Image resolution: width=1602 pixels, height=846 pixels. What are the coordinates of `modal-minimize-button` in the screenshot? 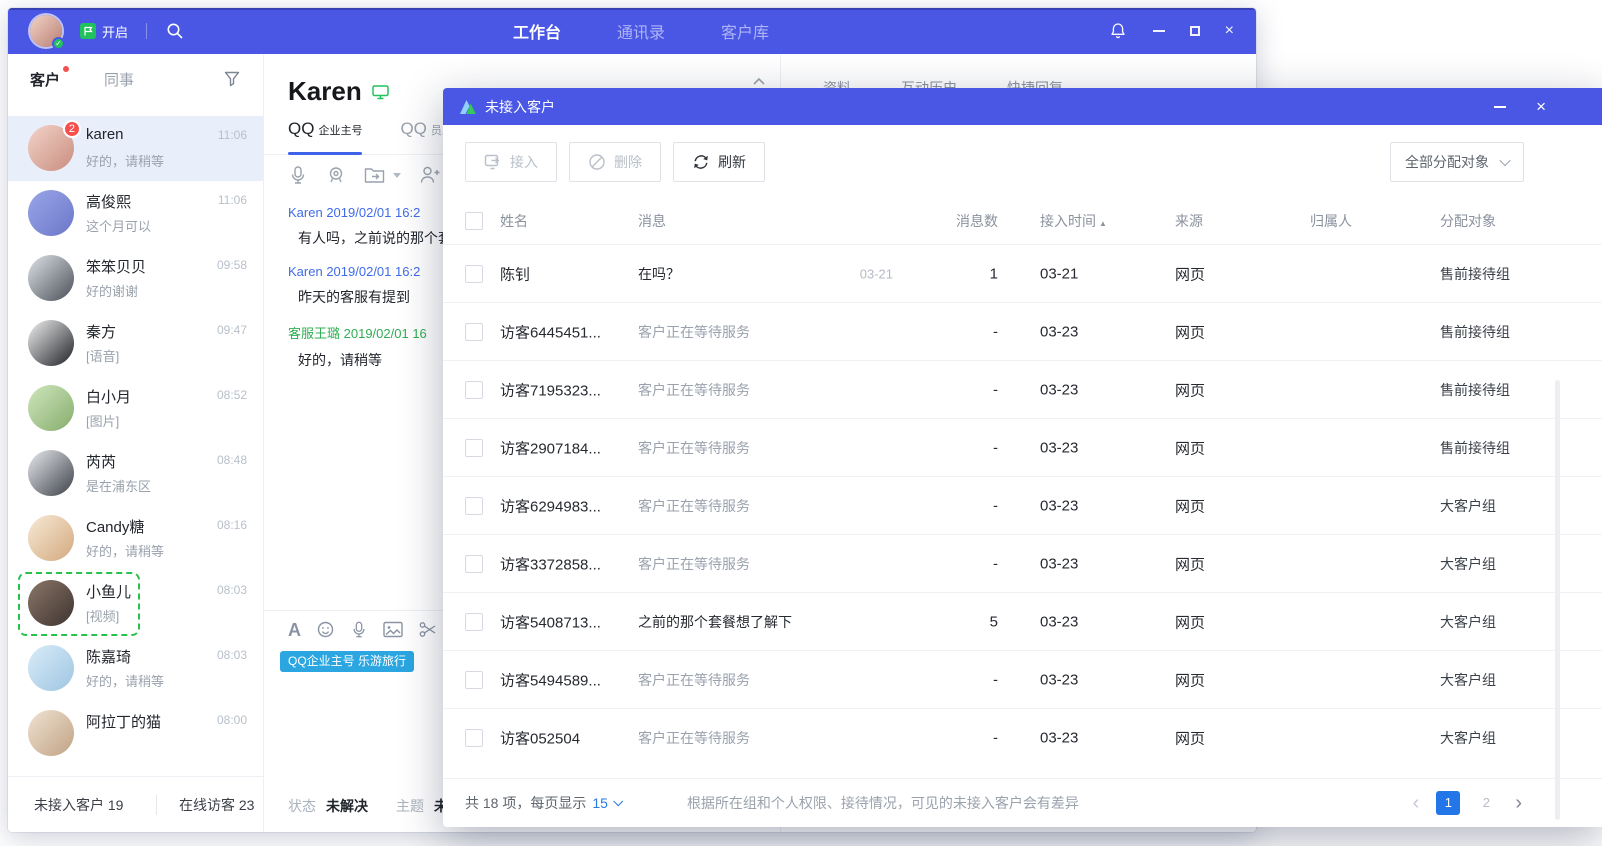 It's located at (1500, 106).